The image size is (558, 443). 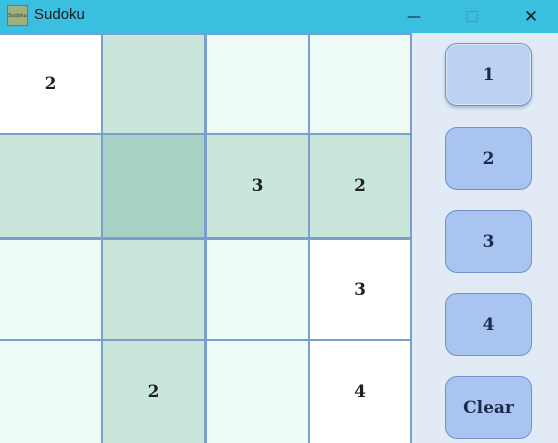 What do you see at coordinates (488, 324) in the screenshot?
I see `number-4-button: 4` at bounding box center [488, 324].